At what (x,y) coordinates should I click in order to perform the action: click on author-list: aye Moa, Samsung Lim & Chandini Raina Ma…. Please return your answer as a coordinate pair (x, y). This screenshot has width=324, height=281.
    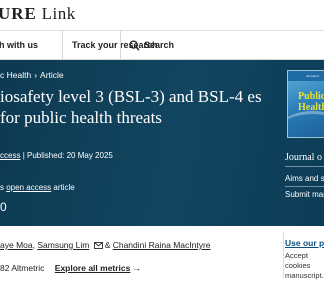
    Looking at the image, I should click on (105, 245).